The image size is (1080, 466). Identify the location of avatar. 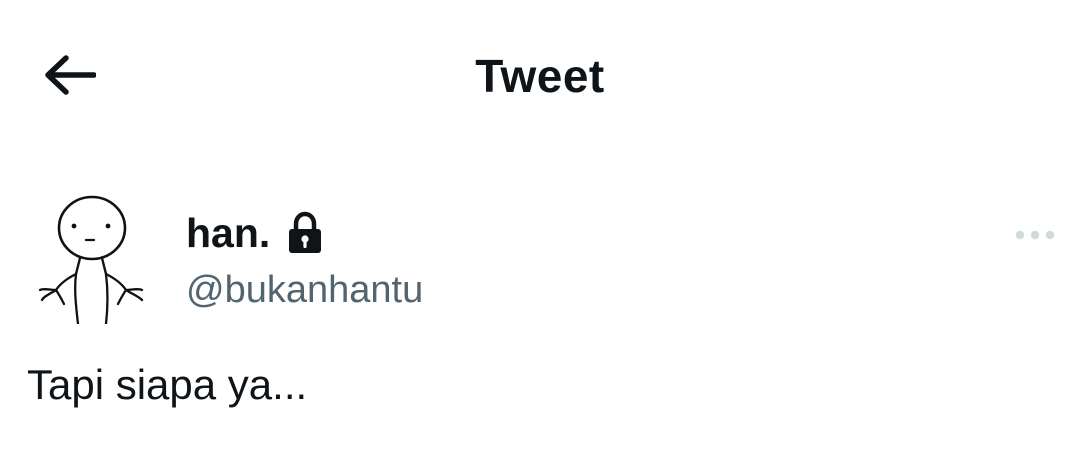
(95, 258).